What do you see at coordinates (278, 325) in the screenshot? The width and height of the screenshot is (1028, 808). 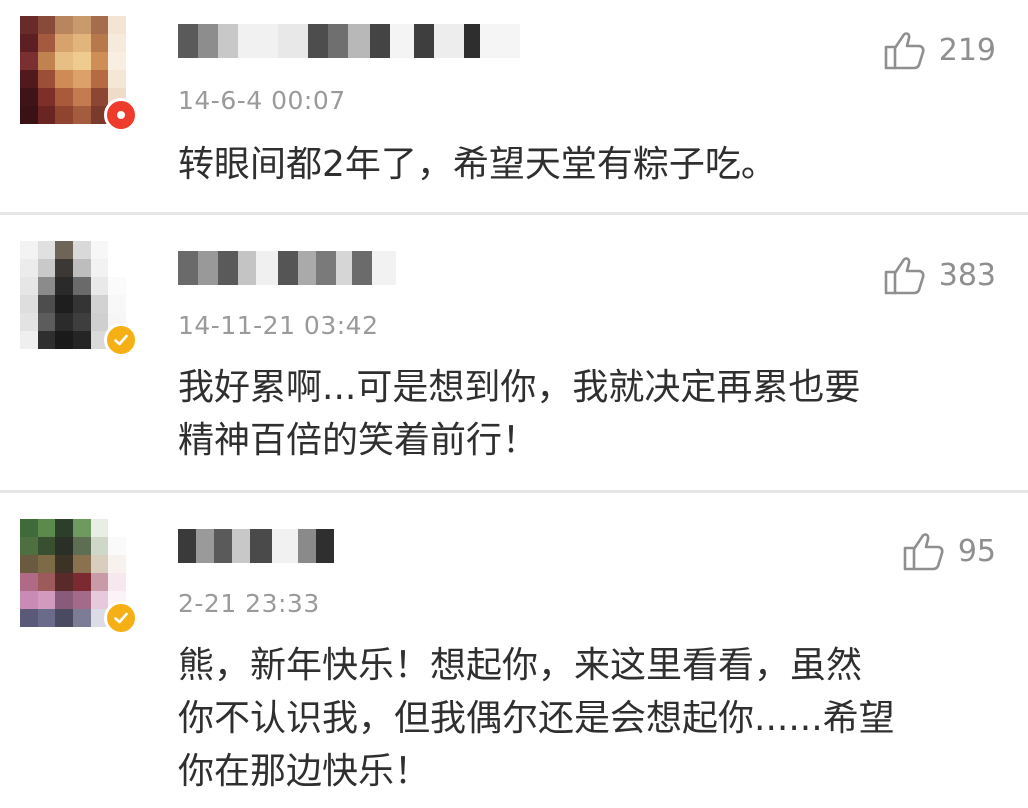 I see `comment-timestamp: 14-11-21 03:42` at bounding box center [278, 325].